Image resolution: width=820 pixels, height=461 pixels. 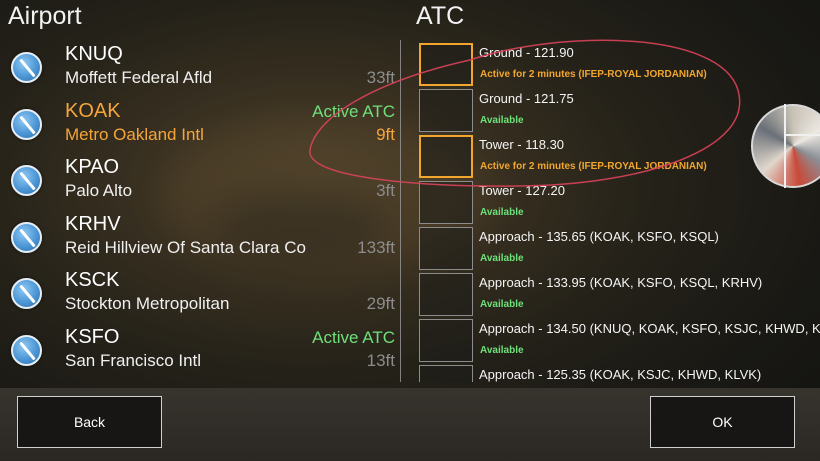 What do you see at coordinates (89, 422) in the screenshot?
I see `back-button: Back` at bounding box center [89, 422].